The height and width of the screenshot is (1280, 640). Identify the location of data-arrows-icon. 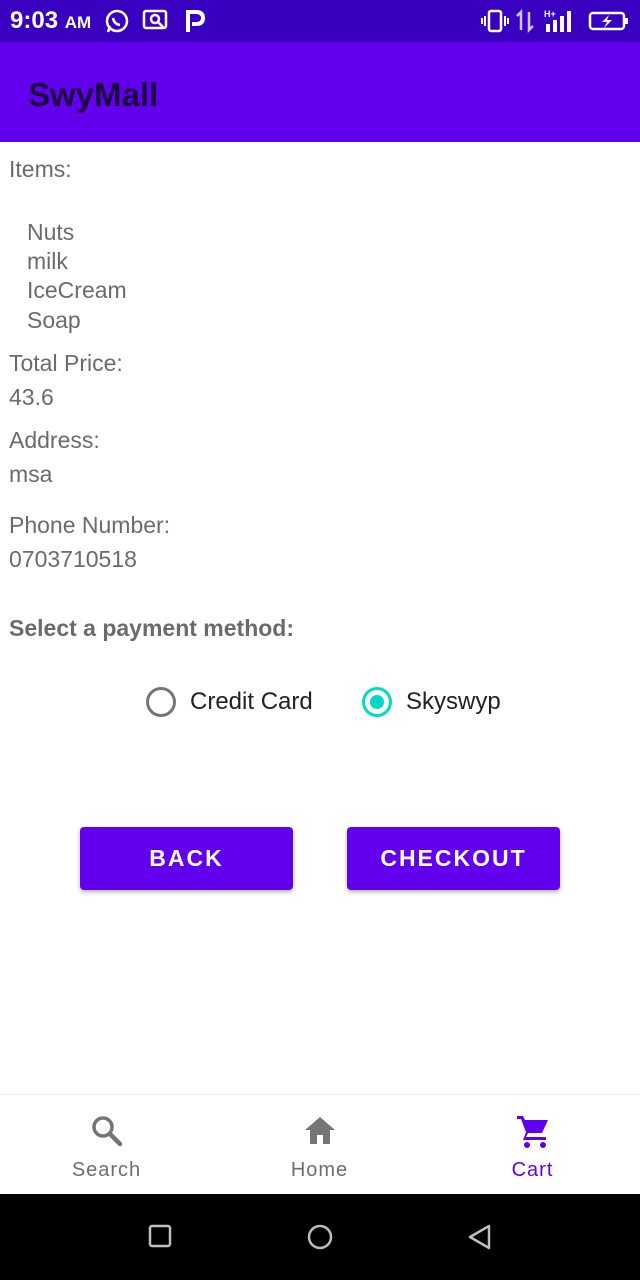
(525, 23).